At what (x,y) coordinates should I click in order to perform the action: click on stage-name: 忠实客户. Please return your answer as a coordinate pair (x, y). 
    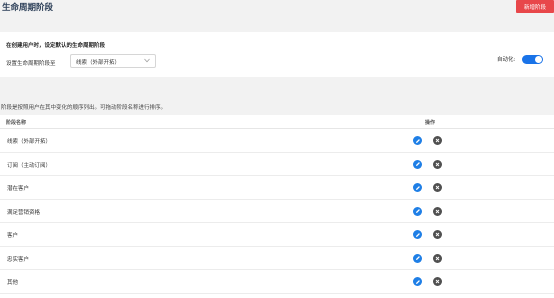
    Looking at the image, I should click on (18, 259).